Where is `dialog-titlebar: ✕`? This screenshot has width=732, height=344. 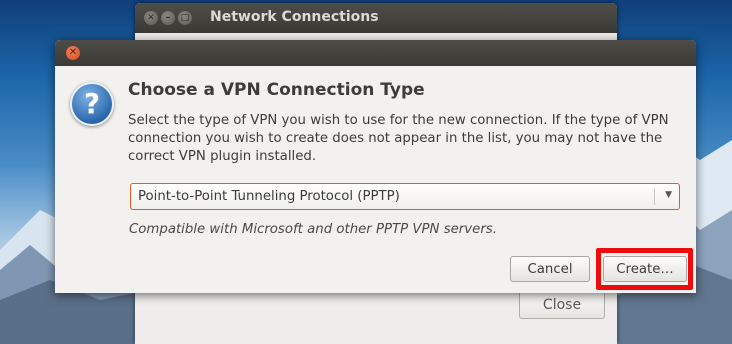 dialog-titlebar: ✕ is located at coordinates (375, 53).